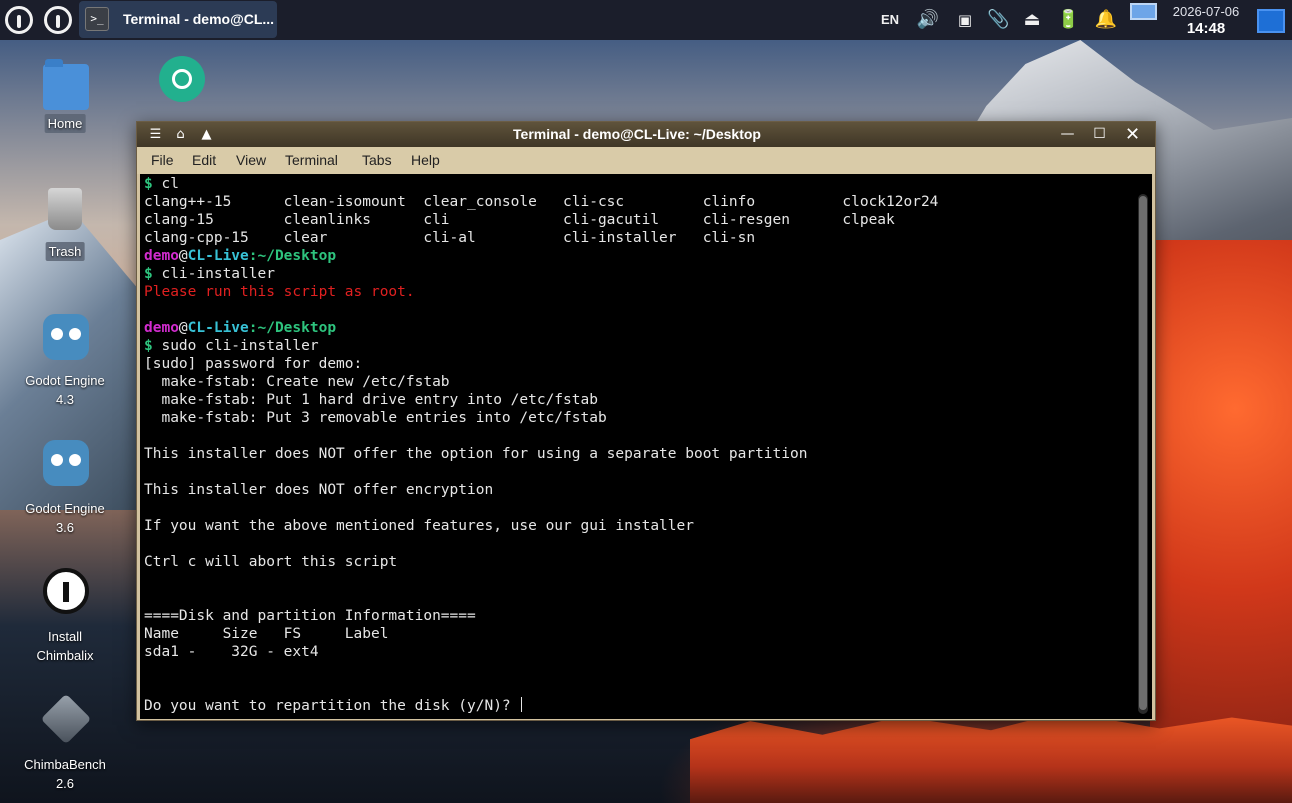 Image resolution: width=1292 pixels, height=803 pixels. Describe the element at coordinates (65, 518) in the screenshot. I see `desktop-icon-label: Godot Engine 3.6` at that location.